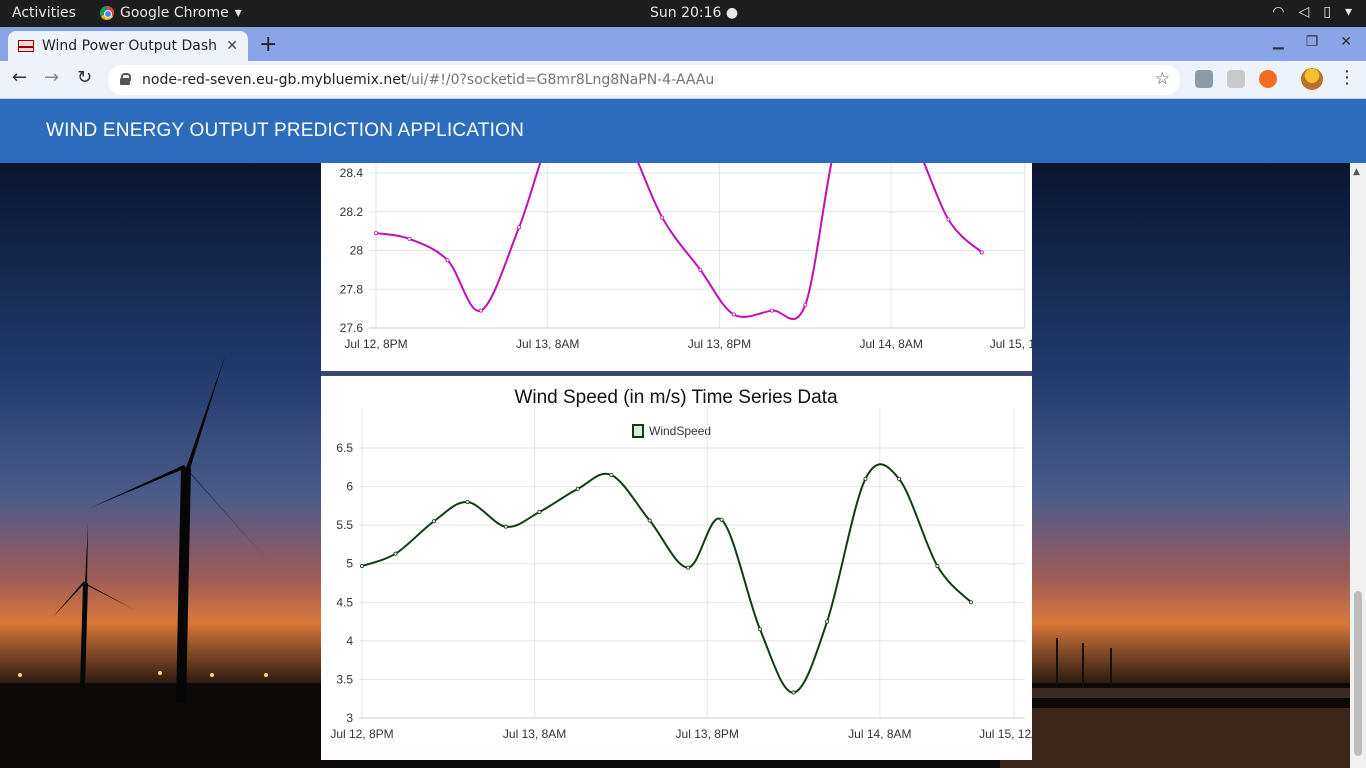  What do you see at coordinates (51, 77) in the screenshot?
I see `forward-arrow-icon: →` at bounding box center [51, 77].